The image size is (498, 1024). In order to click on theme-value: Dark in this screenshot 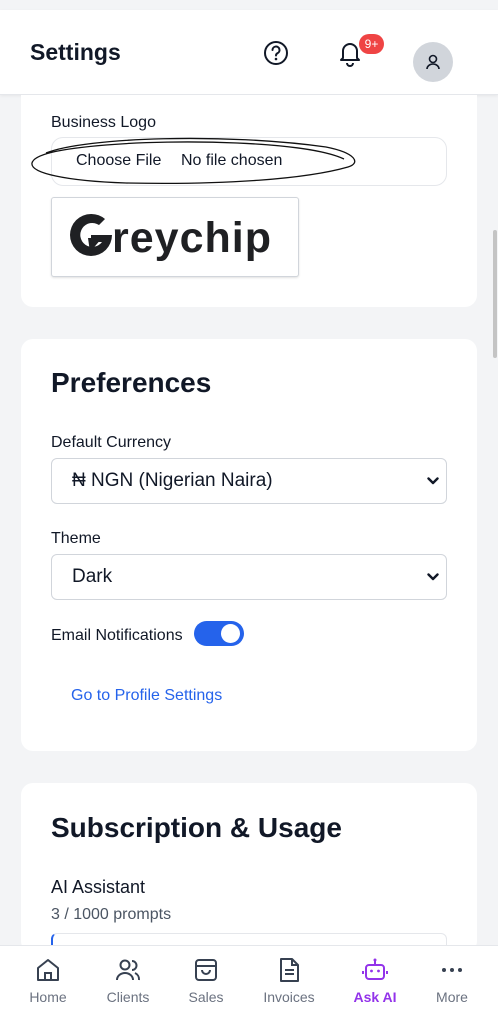, I will do `click(92, 576)`.